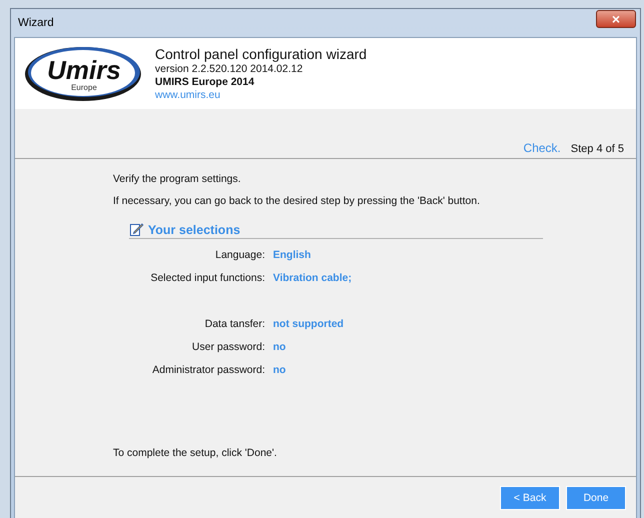 This screenshot has height=518, width=644. What do you see at coordinates (530, 498) in the screenshot?
I see `back-button: < Back` at bounding box center [530, 498].